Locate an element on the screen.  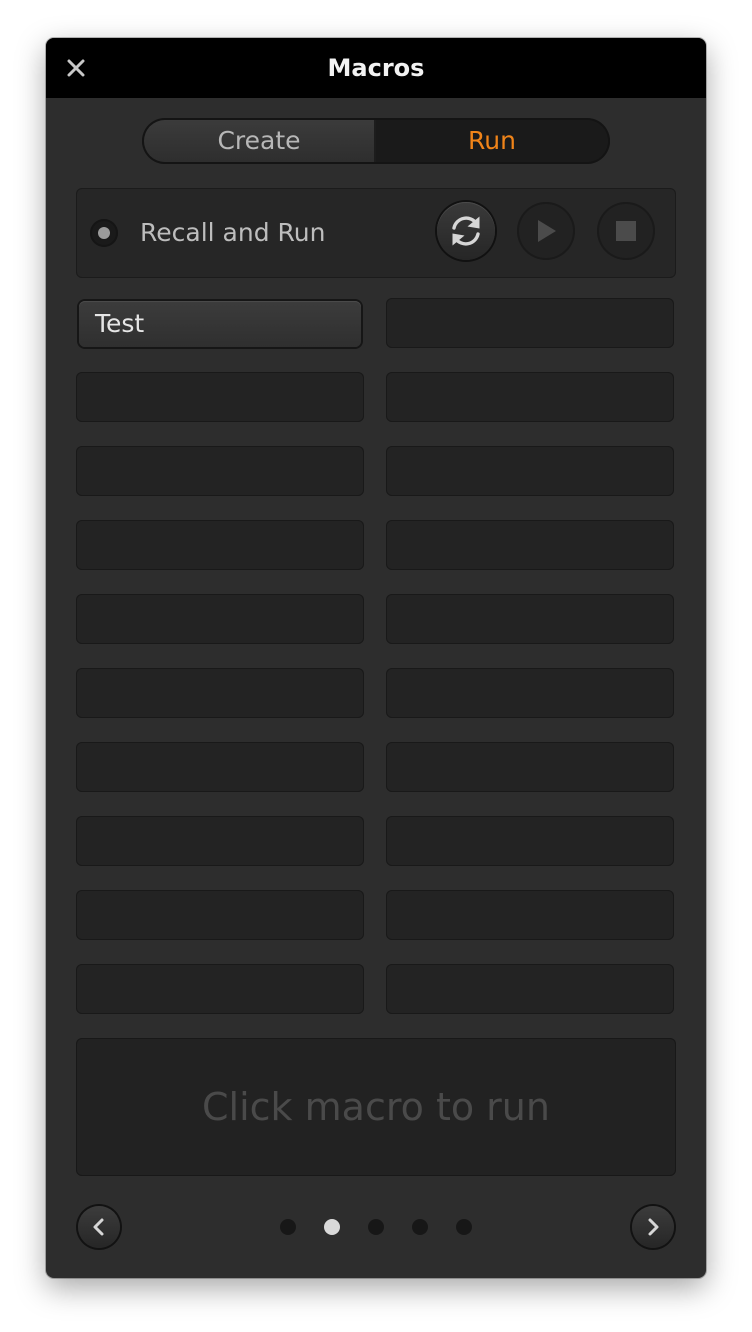
stop-icon is located at coordinates (626, 231).